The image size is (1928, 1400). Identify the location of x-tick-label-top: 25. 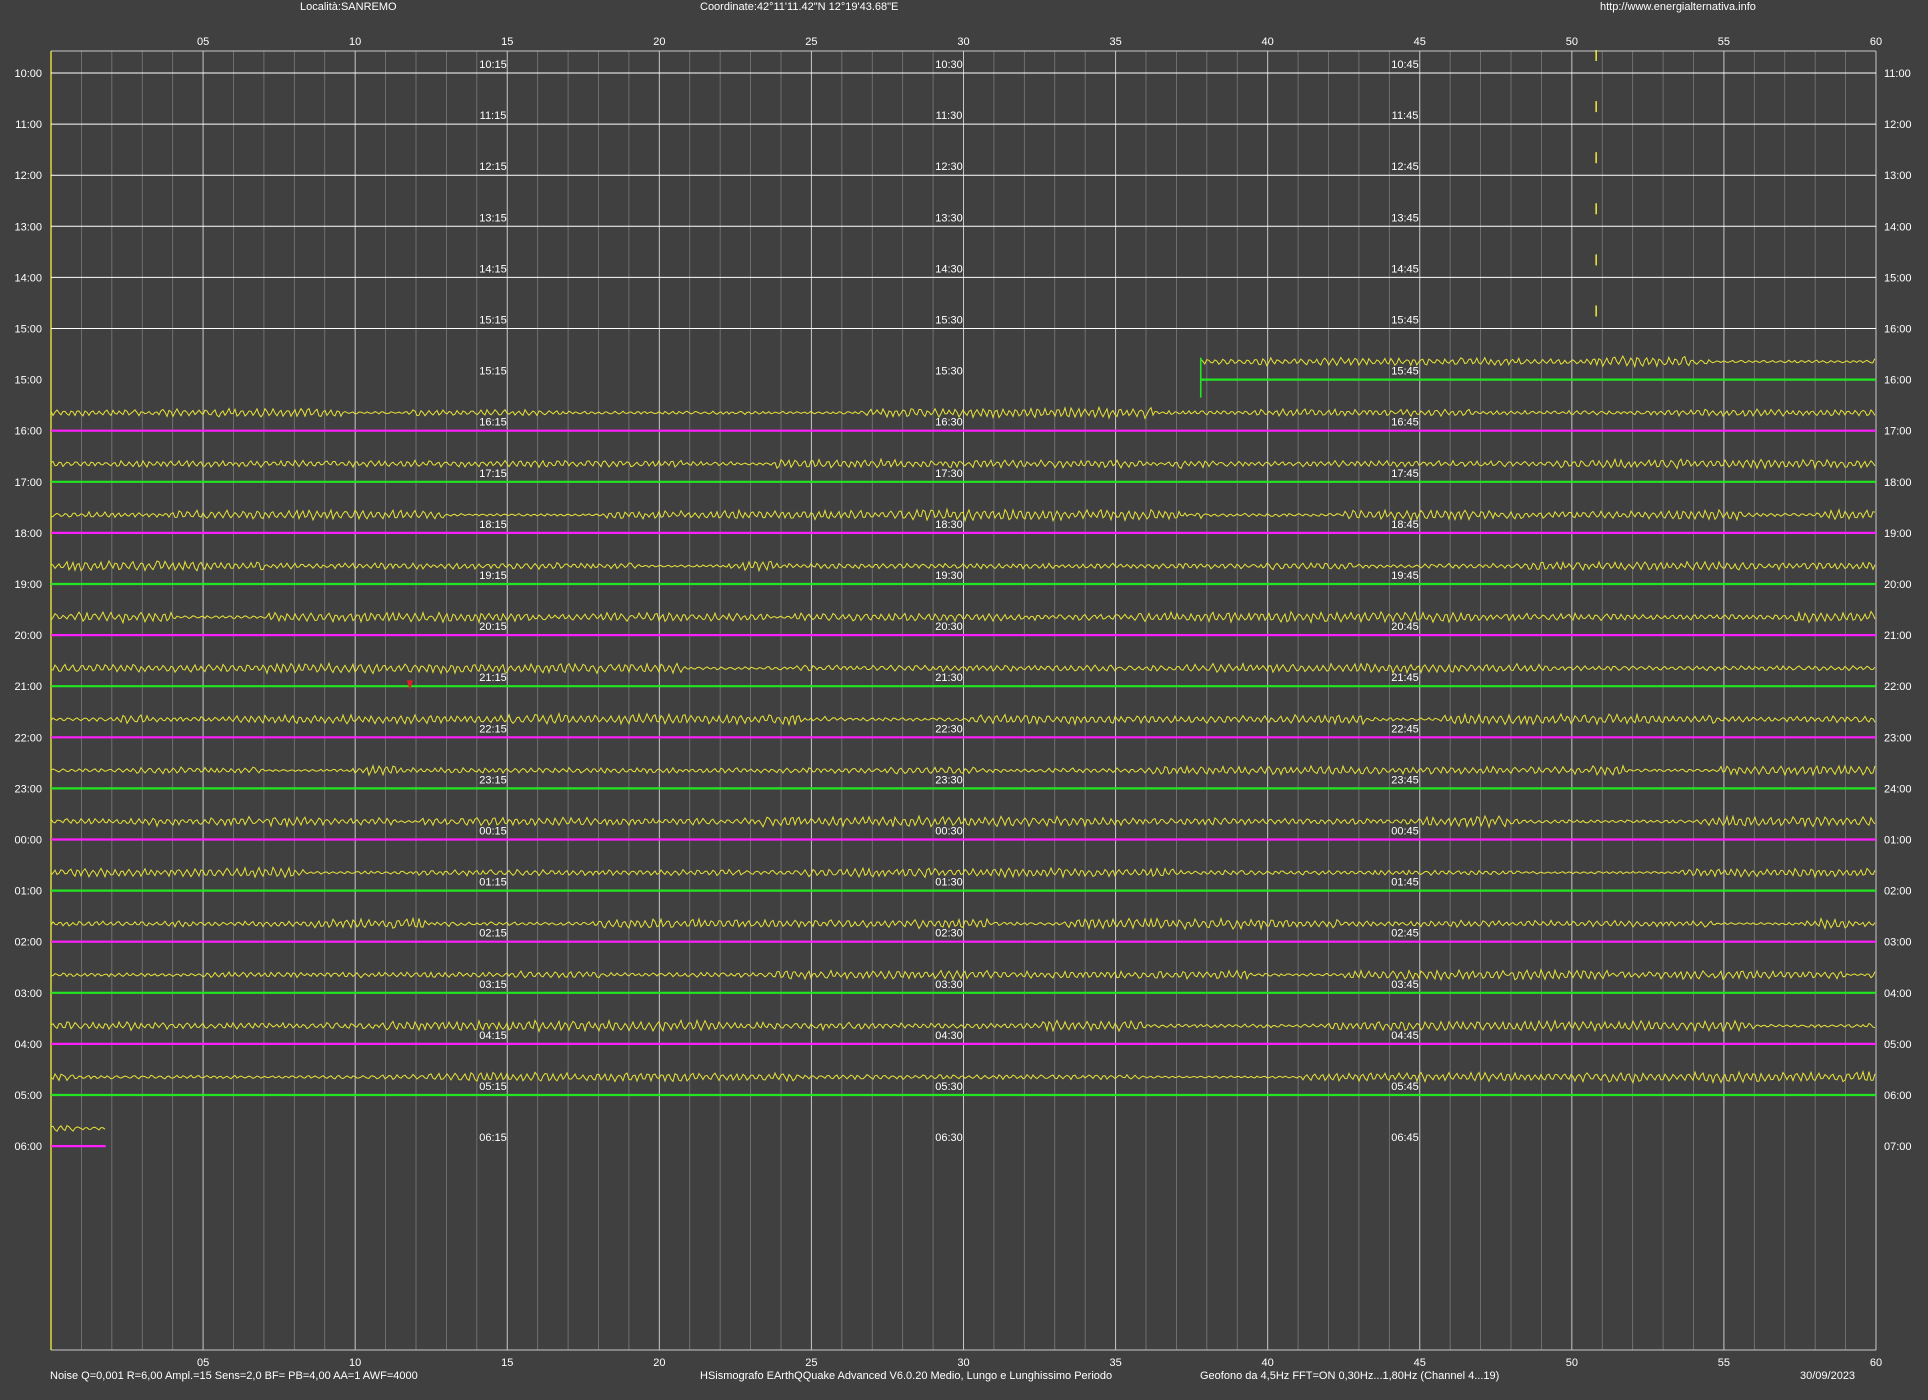
(811, 42).